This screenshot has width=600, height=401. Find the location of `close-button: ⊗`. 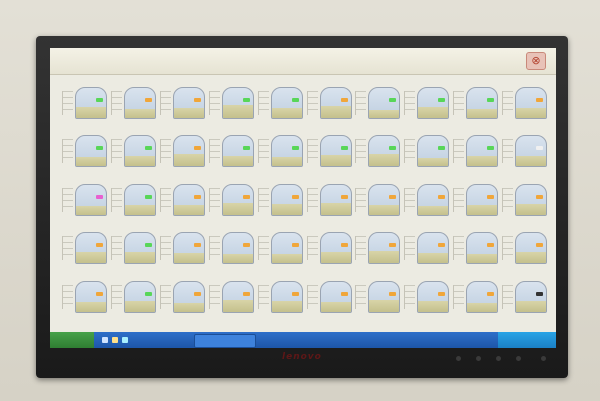

close-button: ⊗ is located at coordinates (536, 61).